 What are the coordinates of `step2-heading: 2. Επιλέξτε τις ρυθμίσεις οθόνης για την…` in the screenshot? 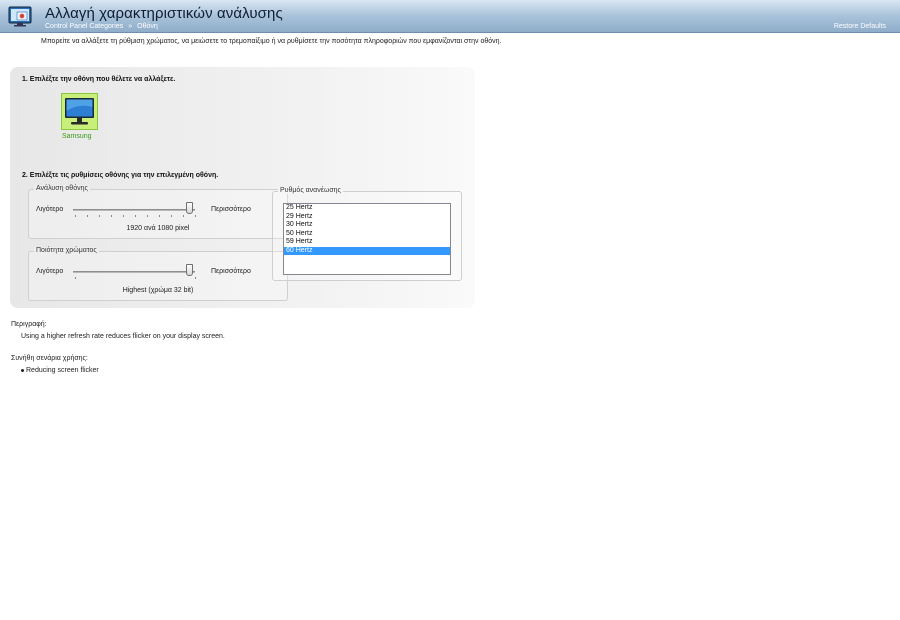 It's located at (120, 175).